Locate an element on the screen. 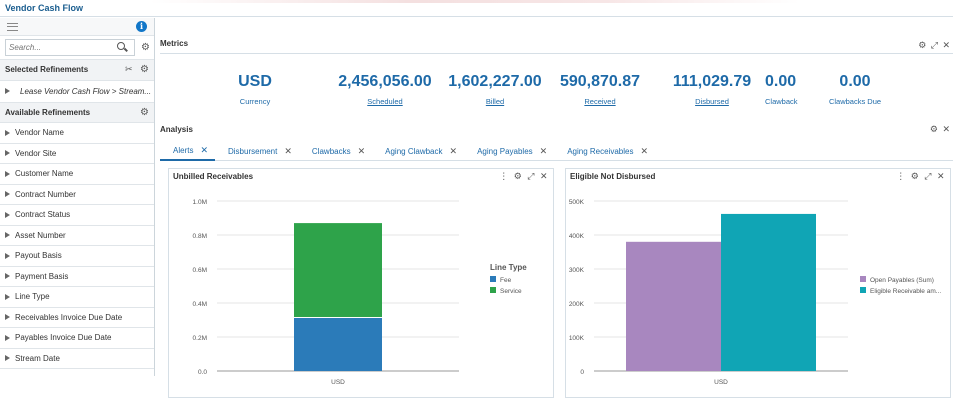 Image resolution: width=953 pixels, height=404 pixels. tab-aging-clawback: Aging Clawback ✕ is located at coordinates (418, 151).